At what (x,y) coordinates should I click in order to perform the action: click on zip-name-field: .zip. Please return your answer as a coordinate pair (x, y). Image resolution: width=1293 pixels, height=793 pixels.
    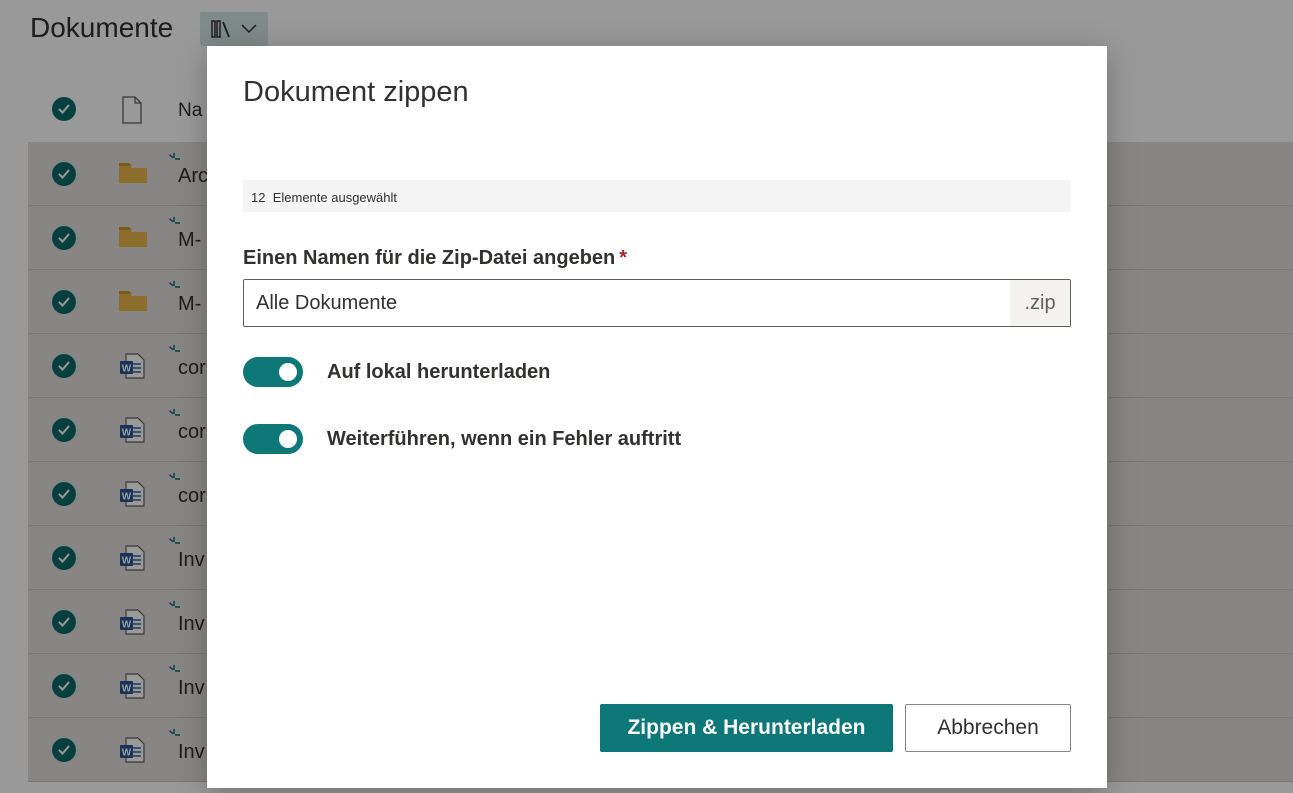
    Looking at the image, I should click on (657, 303).